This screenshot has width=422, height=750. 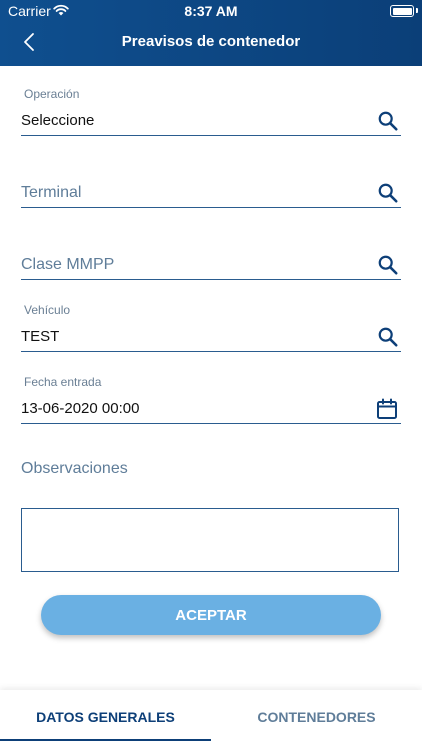 What do you see at coordinates (211, 41) in the screenshot?
I see `page-title: Preavisos de contenedor` at bounding box center [211, 41].